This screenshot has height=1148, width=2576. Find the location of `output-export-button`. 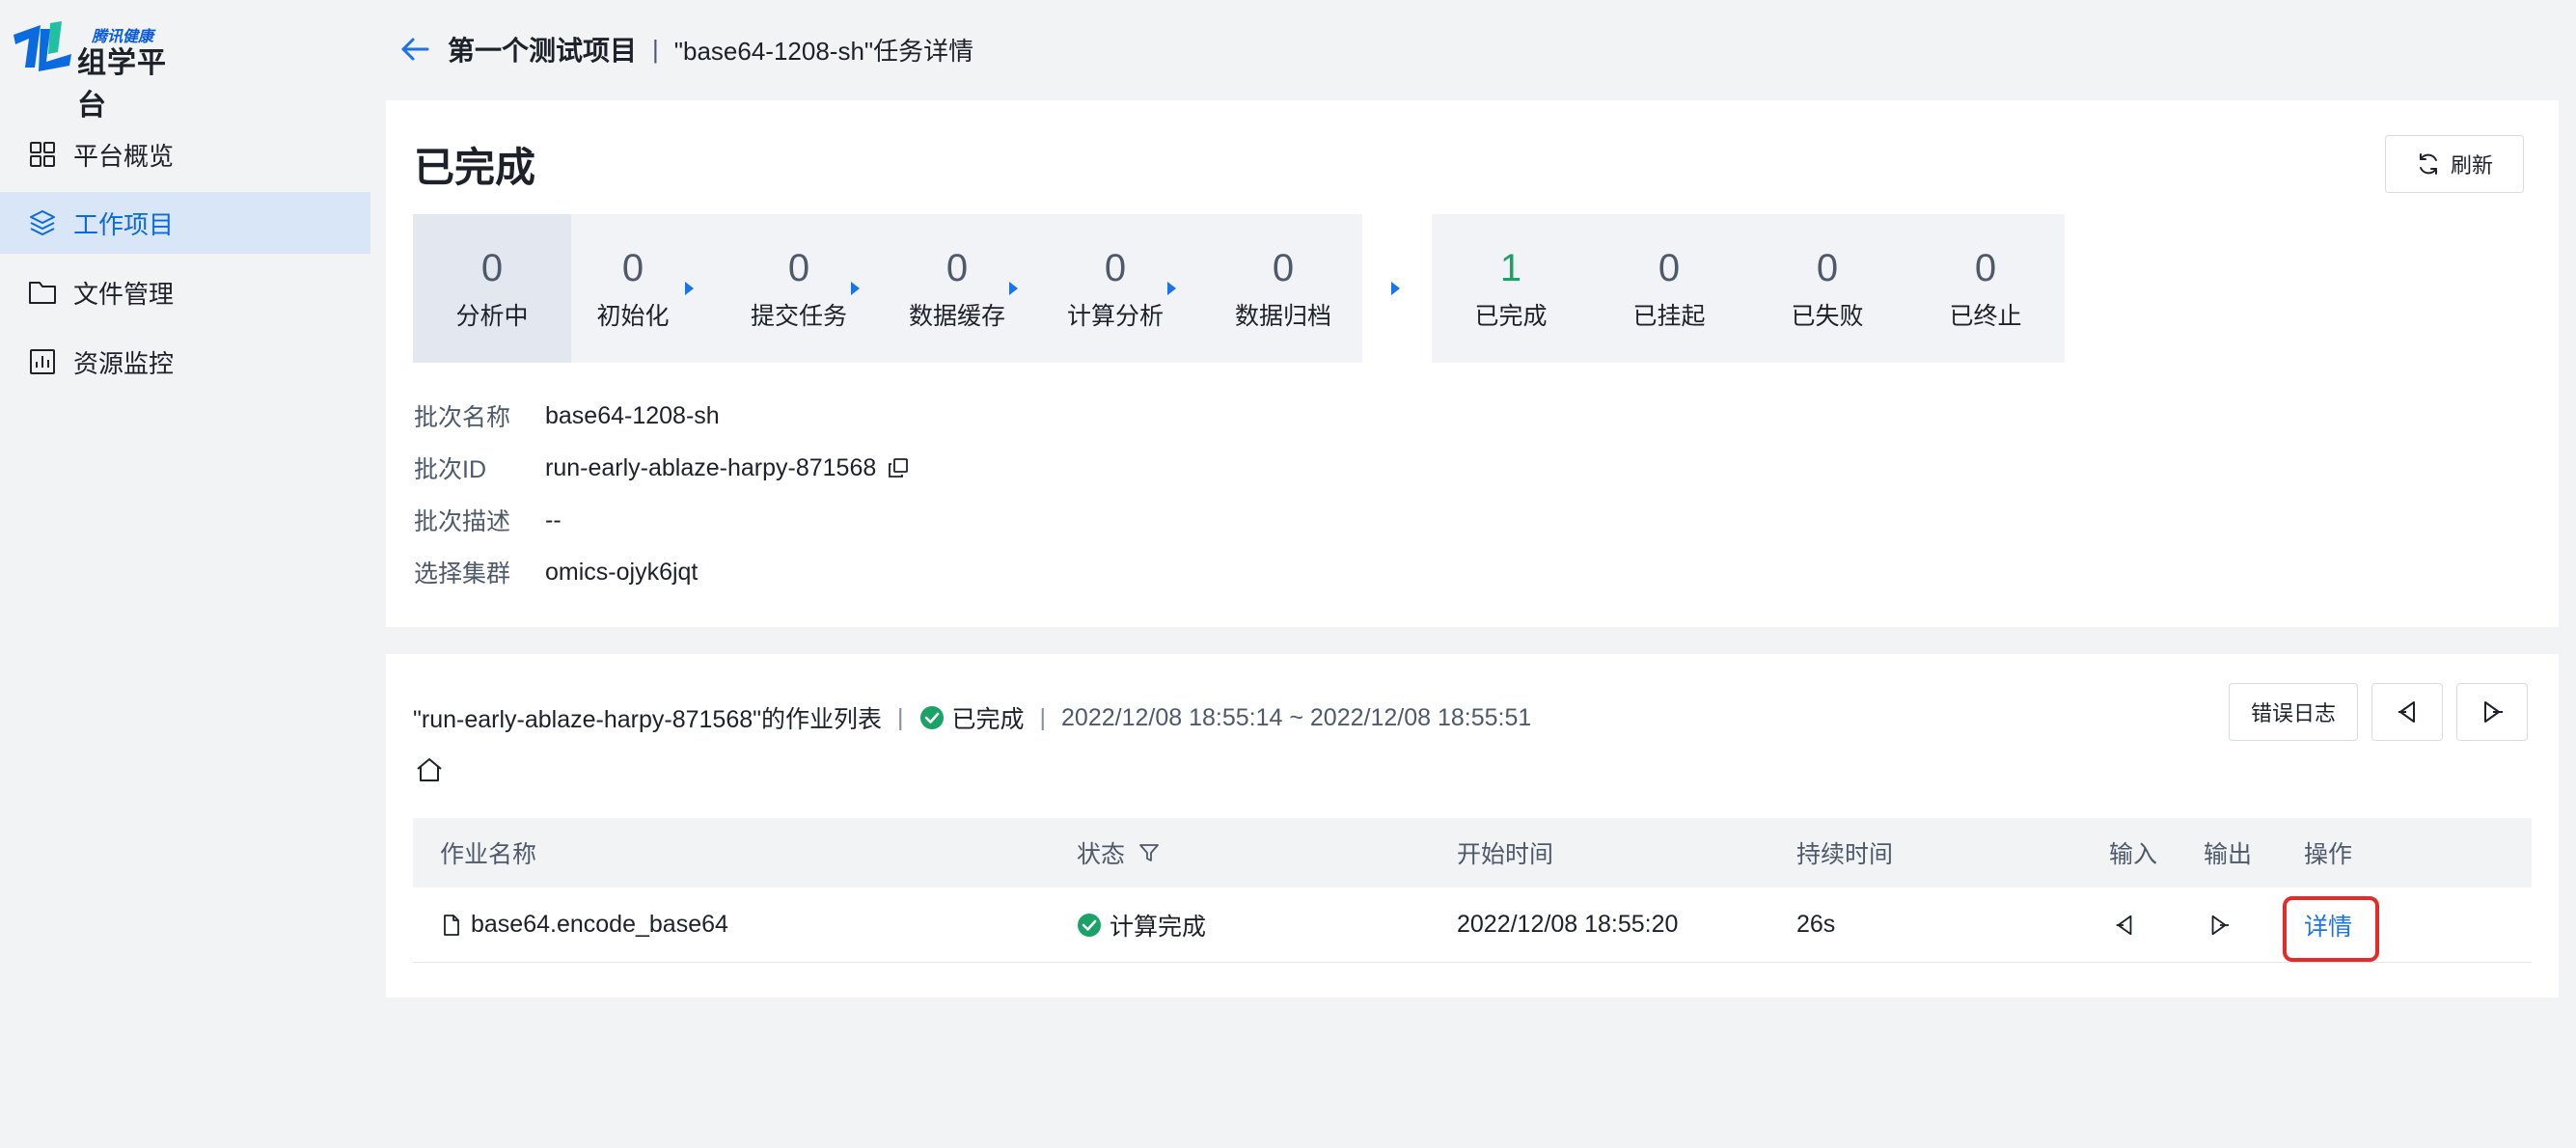

output-export-button is located at coordinates (2492, 712).